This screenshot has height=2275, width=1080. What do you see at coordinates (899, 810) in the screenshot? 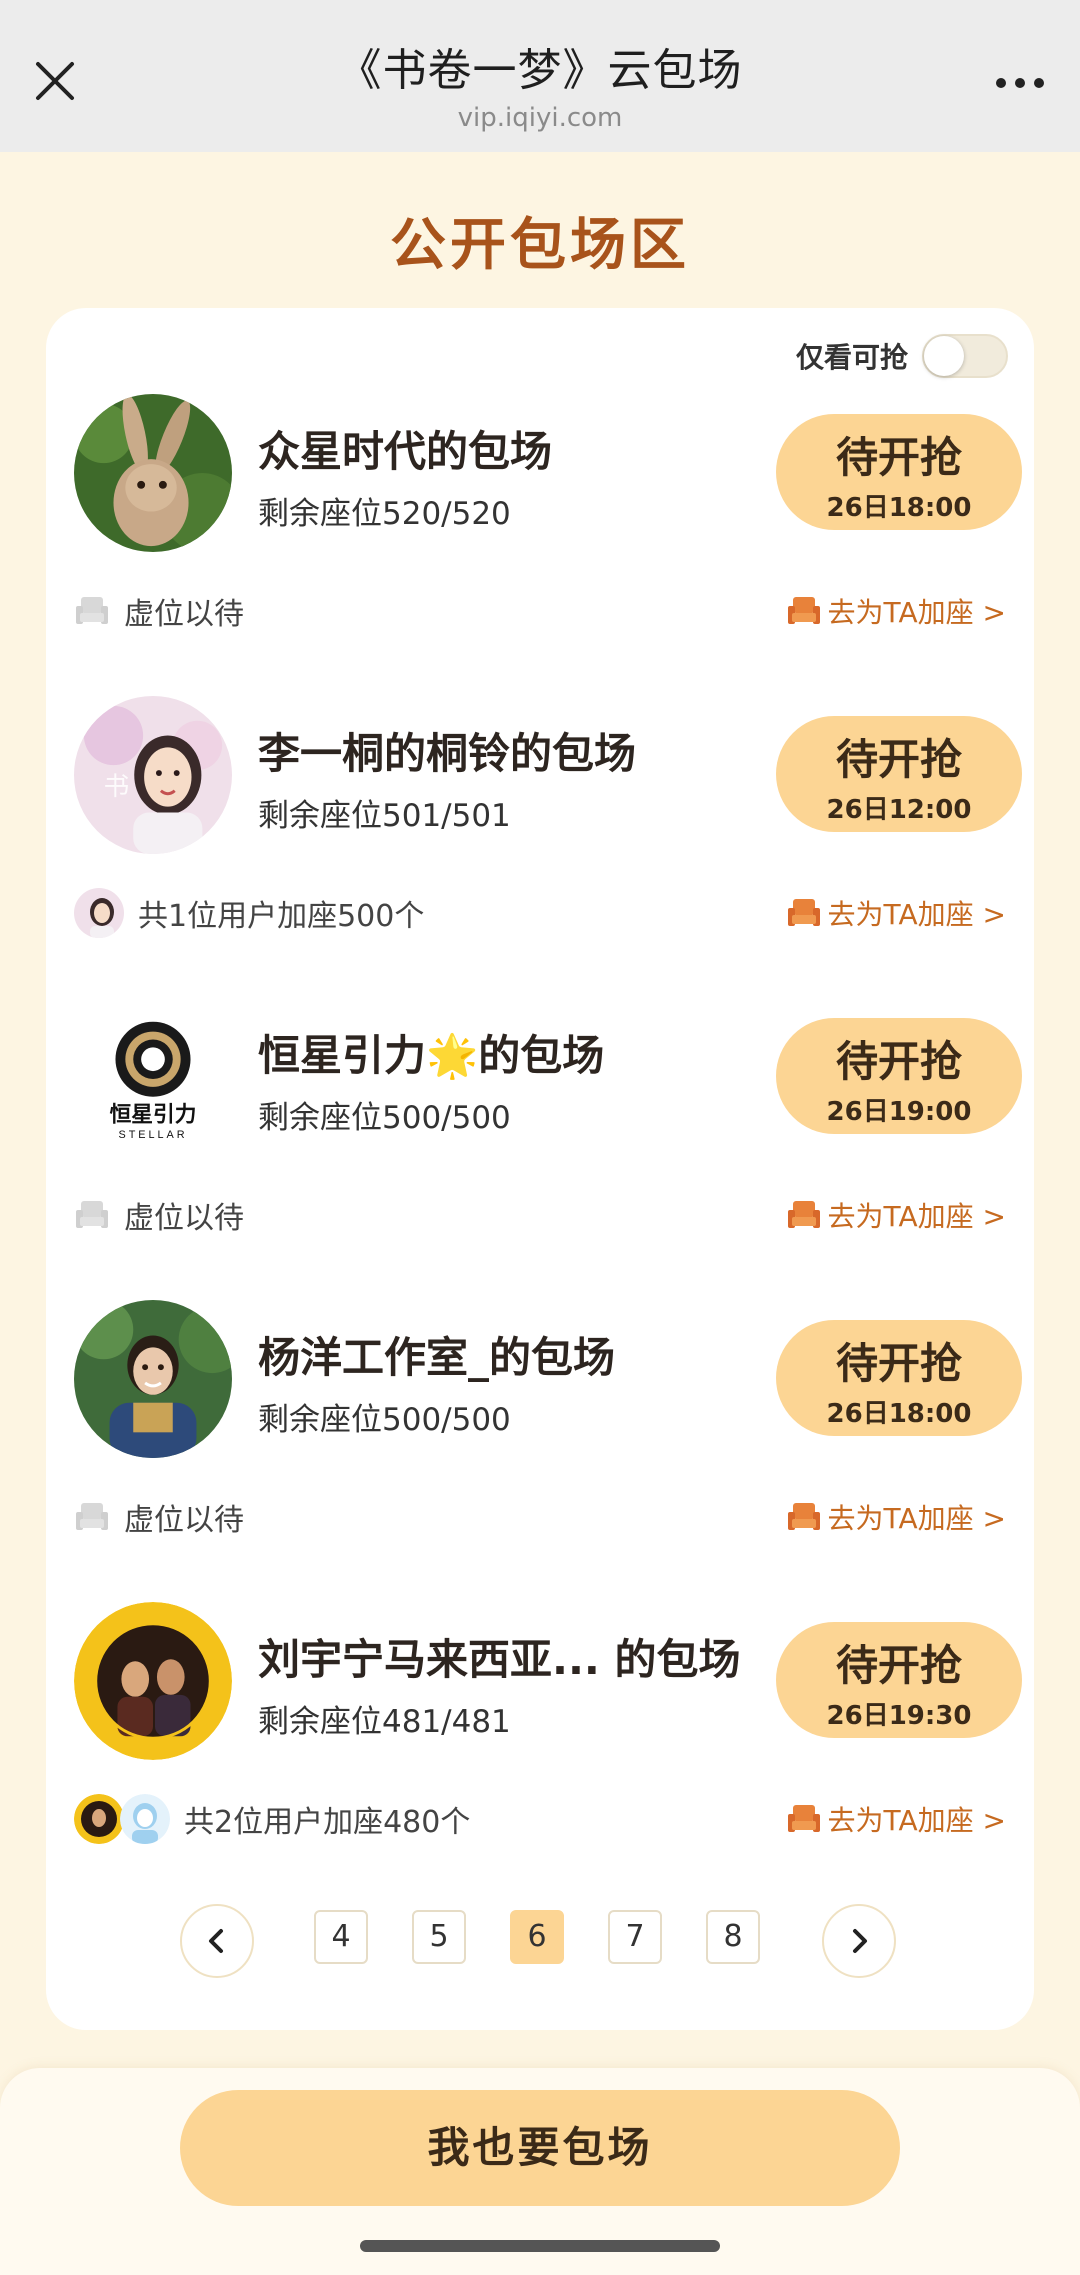
I see `grab-start-time: 26日12:00` at bounding box center [899, 810].